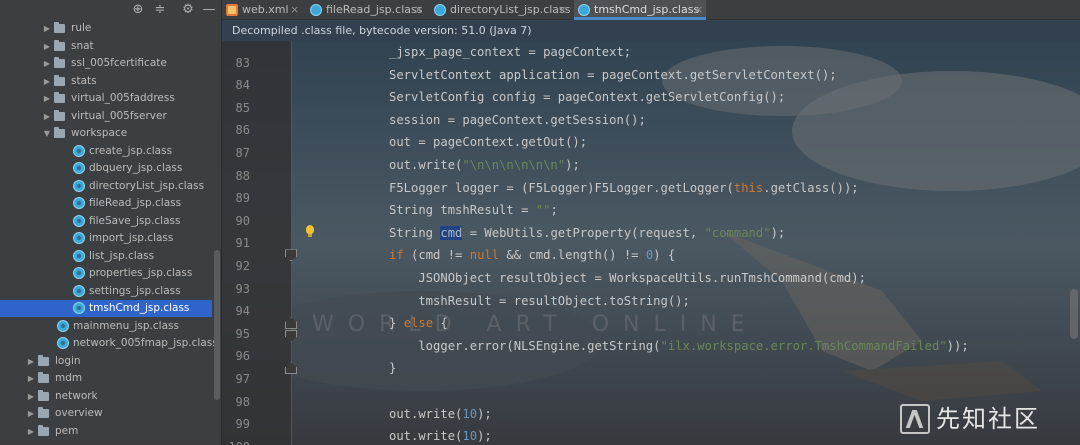 The width and height of the screenshot is (1080, 445). I want to click on code-token: _jspx_page_context = pageContext;, so click(510, 52).